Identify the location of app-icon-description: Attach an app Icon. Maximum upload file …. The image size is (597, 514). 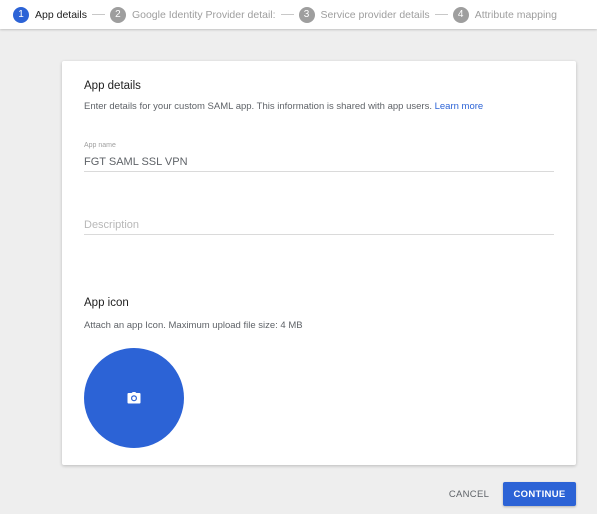
(193, 325).